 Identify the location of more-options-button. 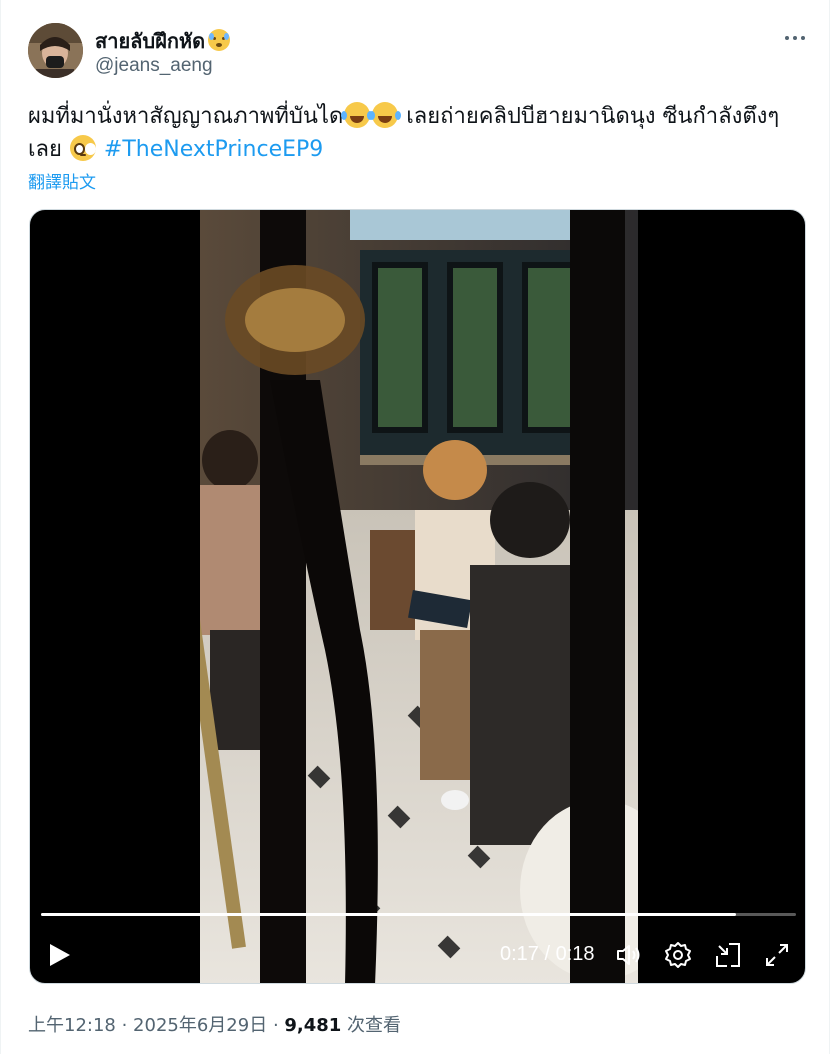
(796, 38).